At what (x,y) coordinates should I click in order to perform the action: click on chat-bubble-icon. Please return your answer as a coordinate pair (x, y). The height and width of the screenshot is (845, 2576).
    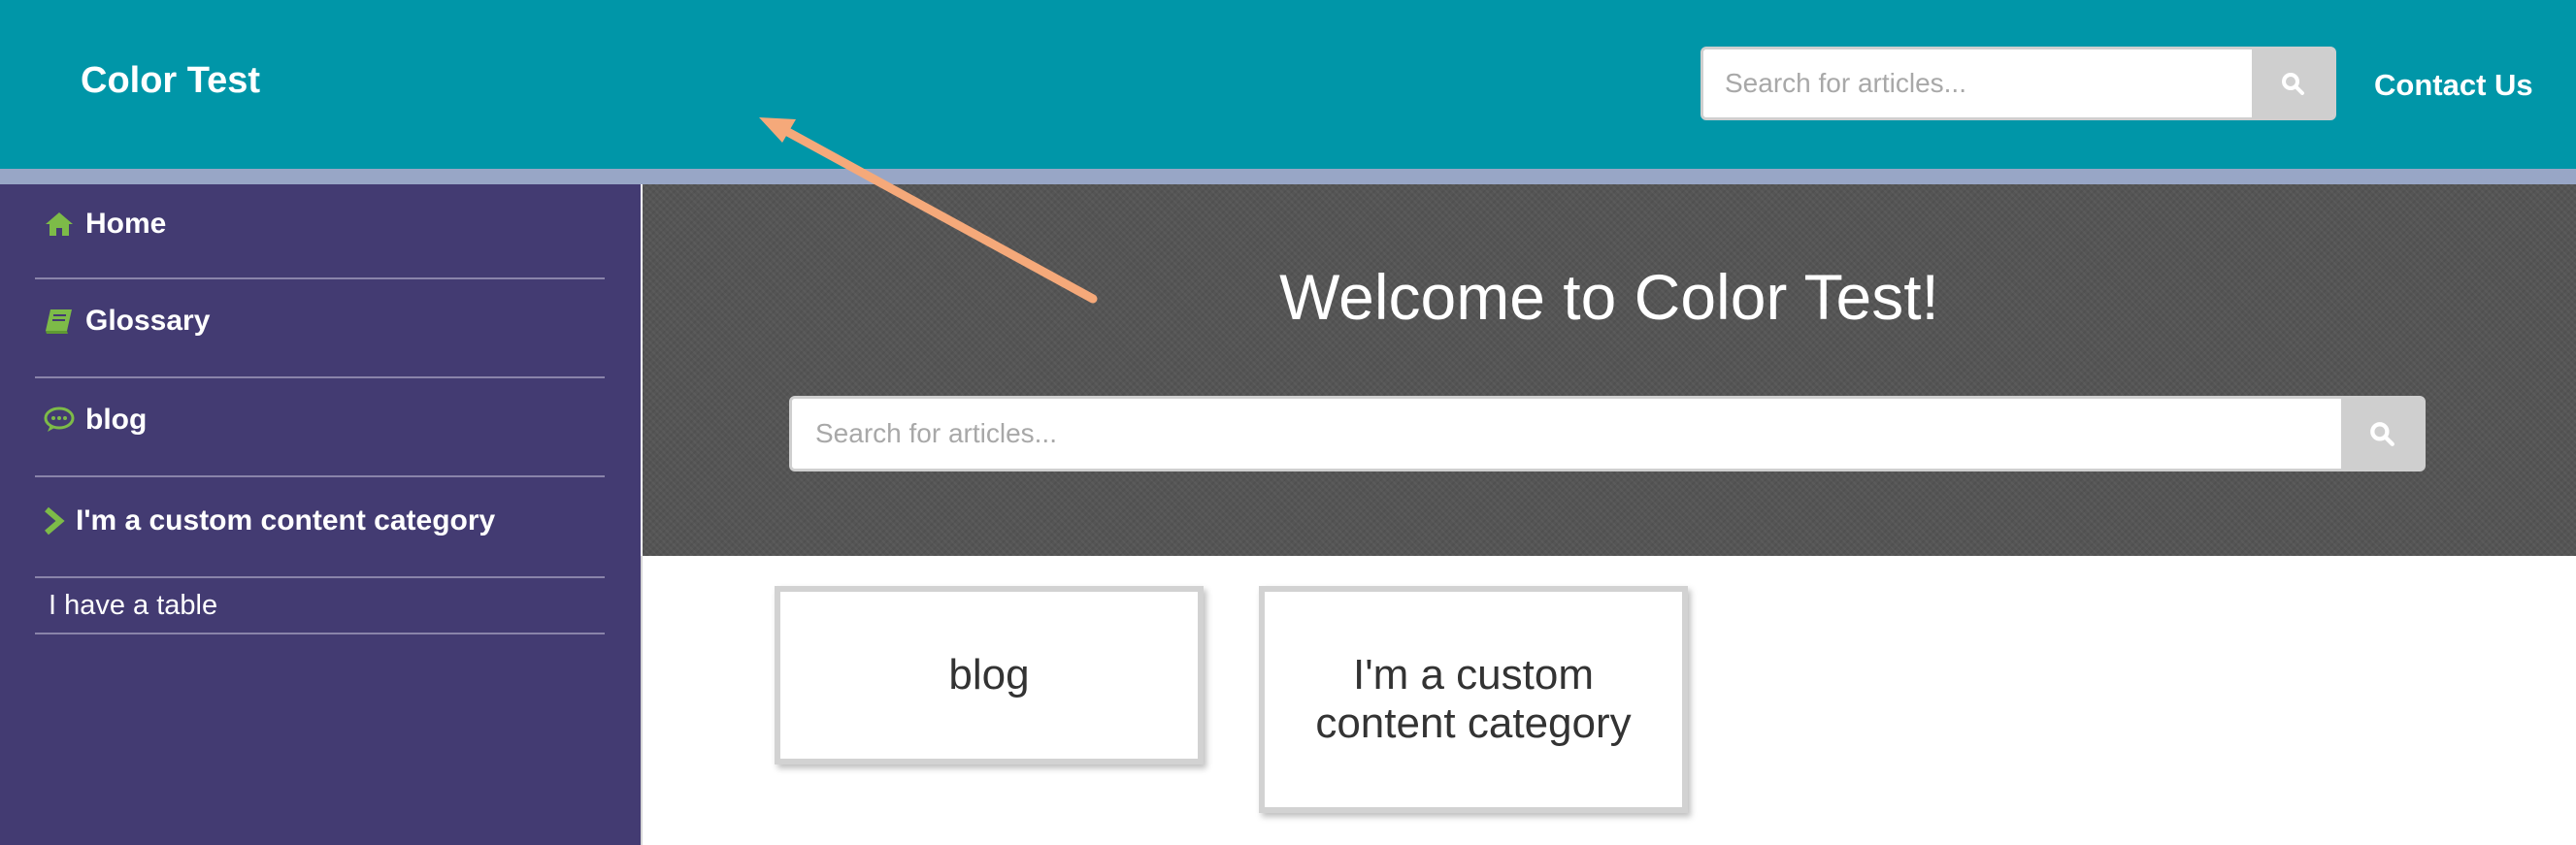
    Looking at the image, I should click on (60, 420).